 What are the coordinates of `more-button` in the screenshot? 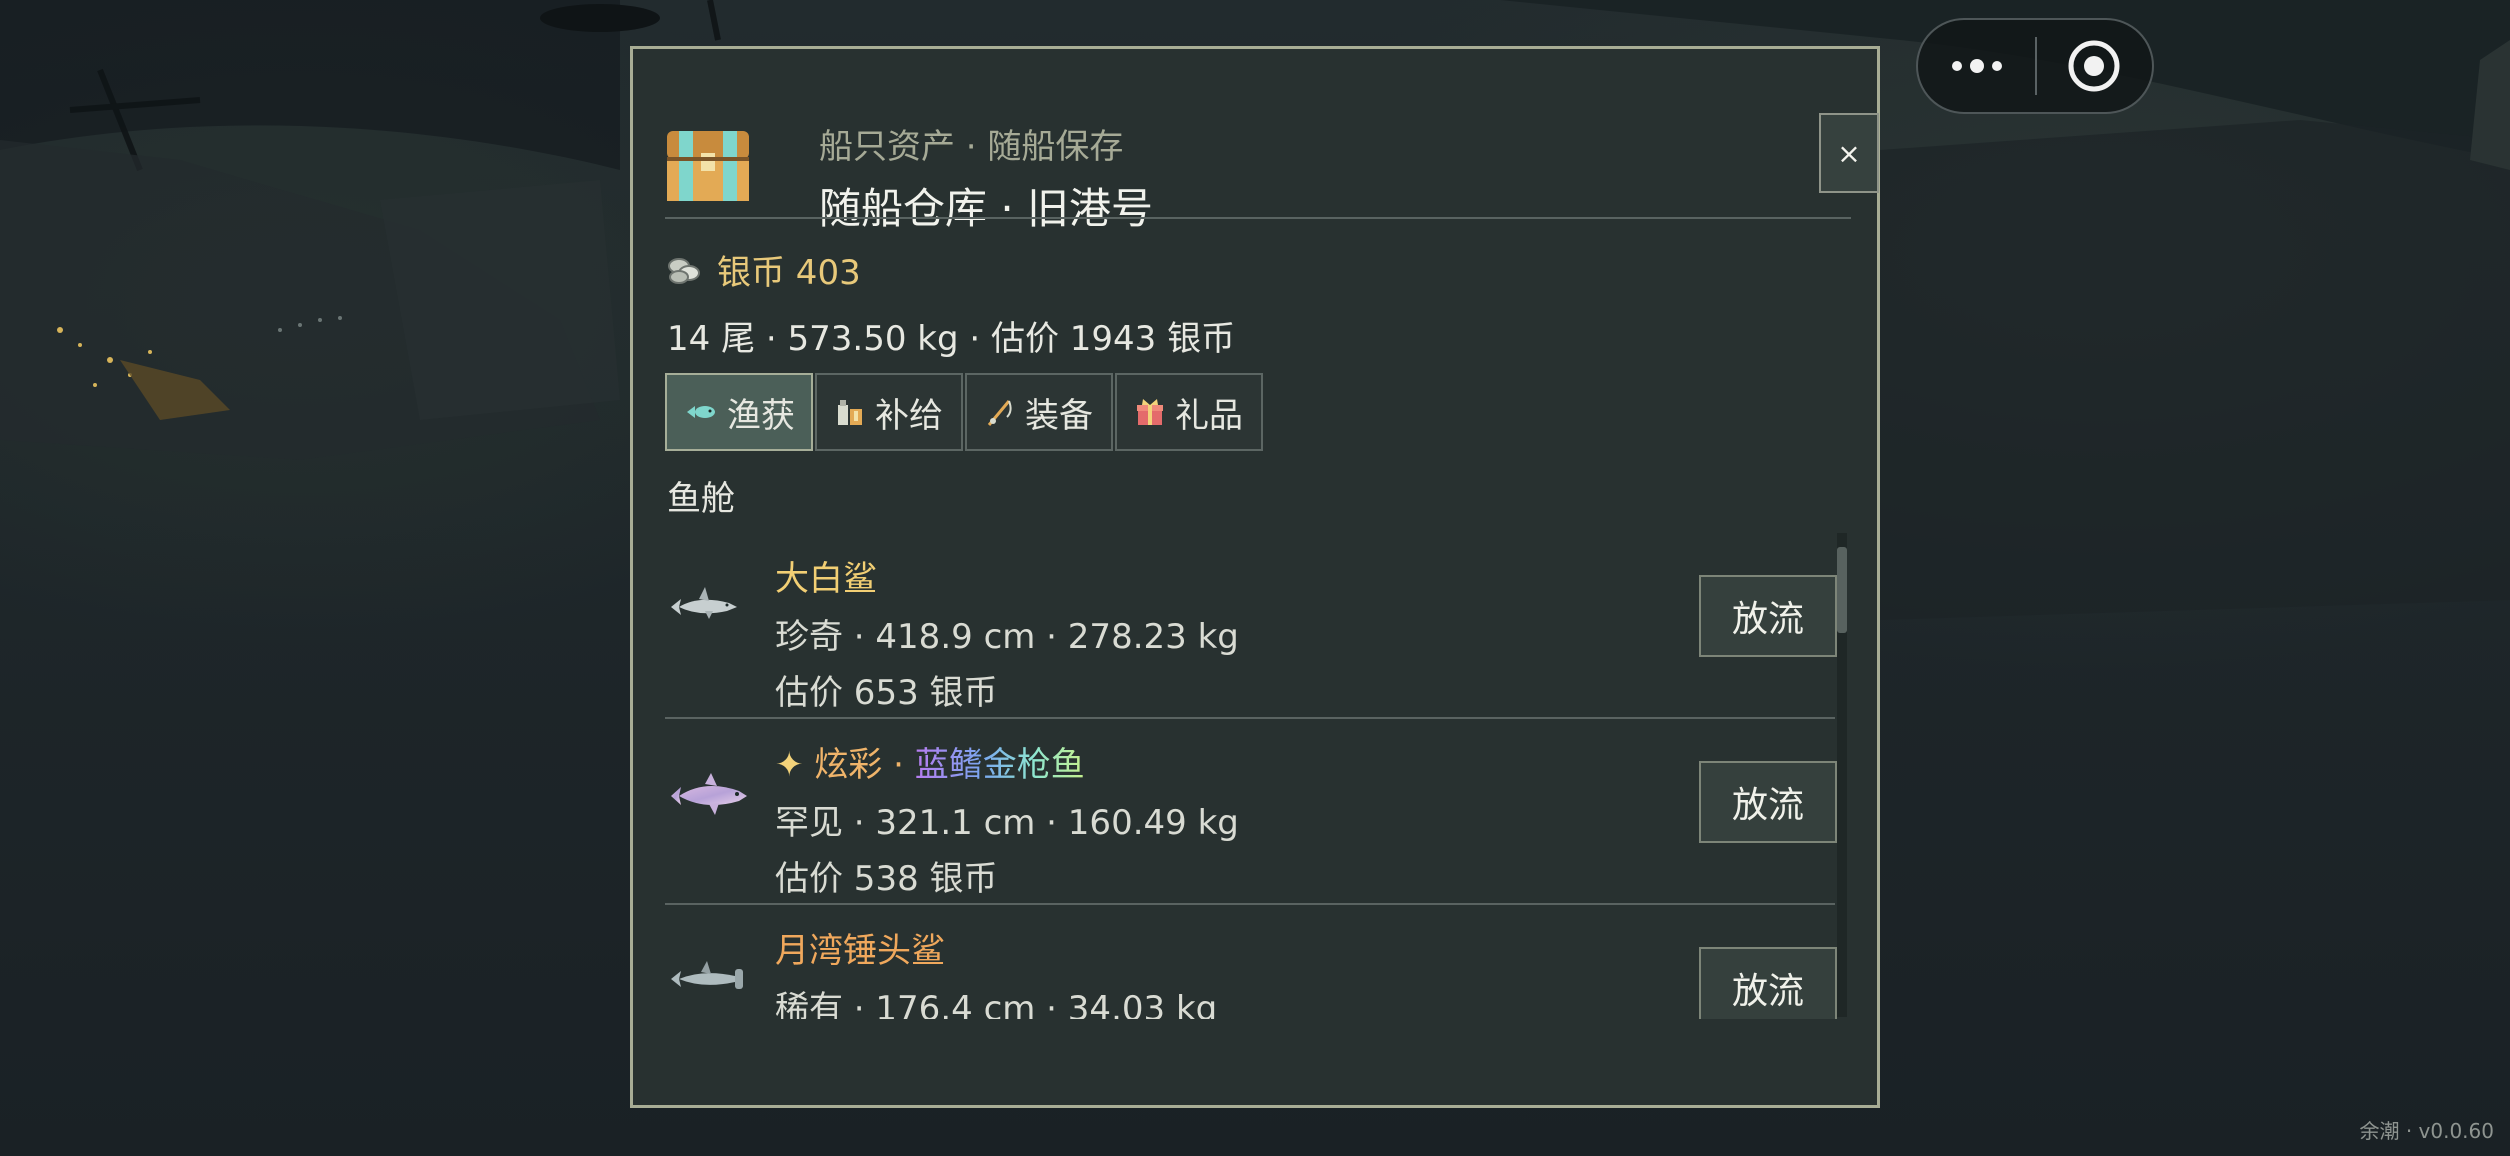 It's located at (1976, 66).